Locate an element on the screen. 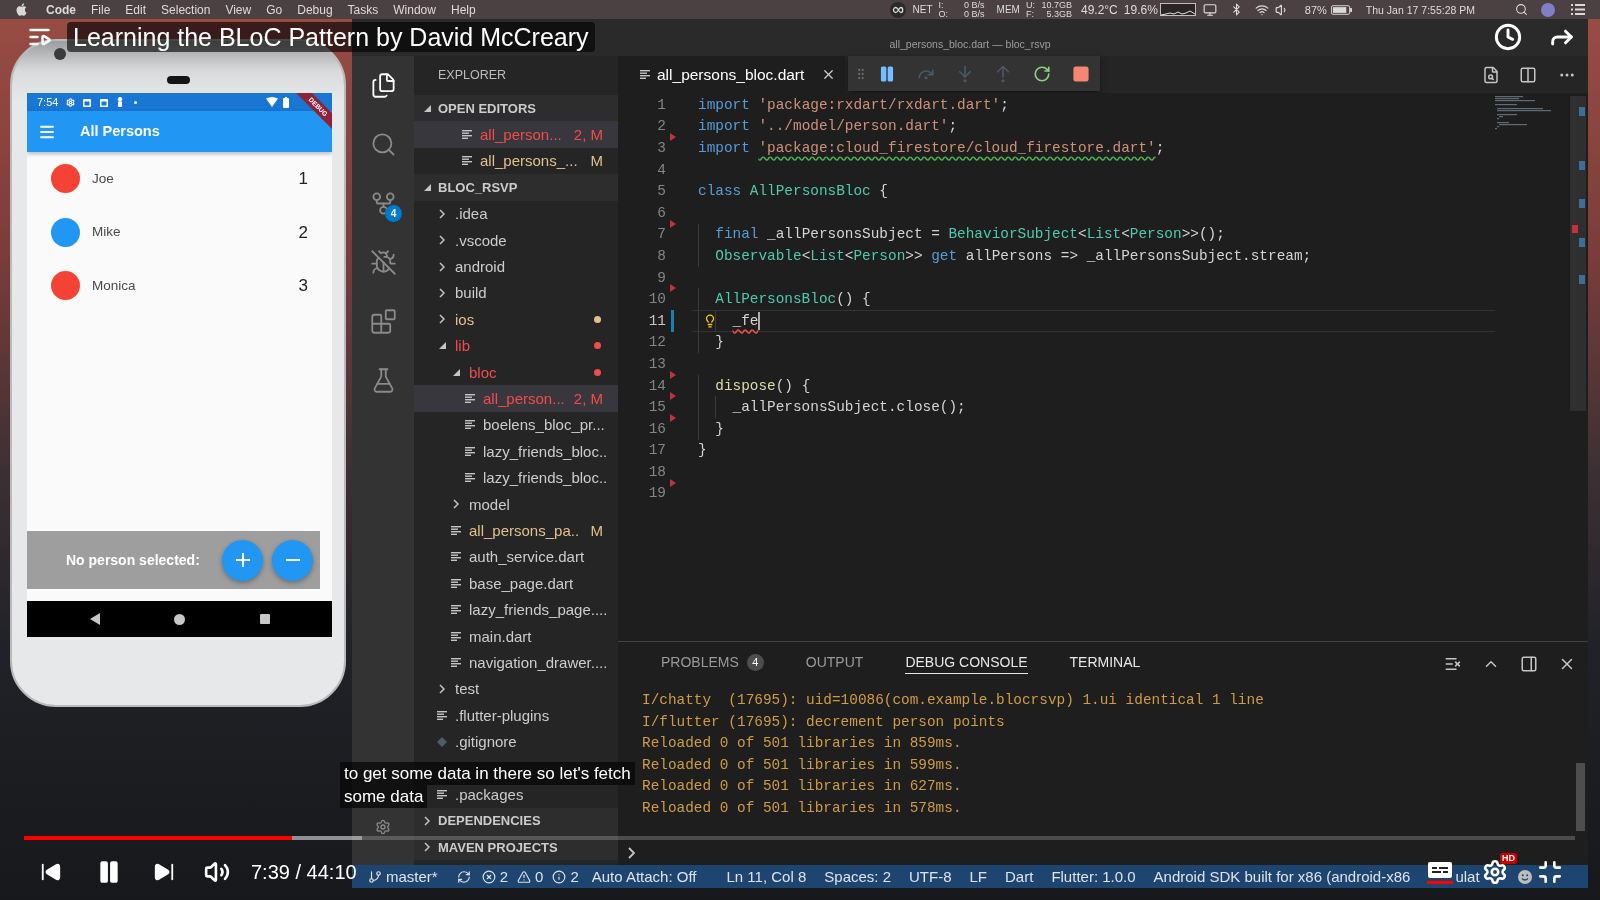  orb-icon is located at coordinates (1548, 9).